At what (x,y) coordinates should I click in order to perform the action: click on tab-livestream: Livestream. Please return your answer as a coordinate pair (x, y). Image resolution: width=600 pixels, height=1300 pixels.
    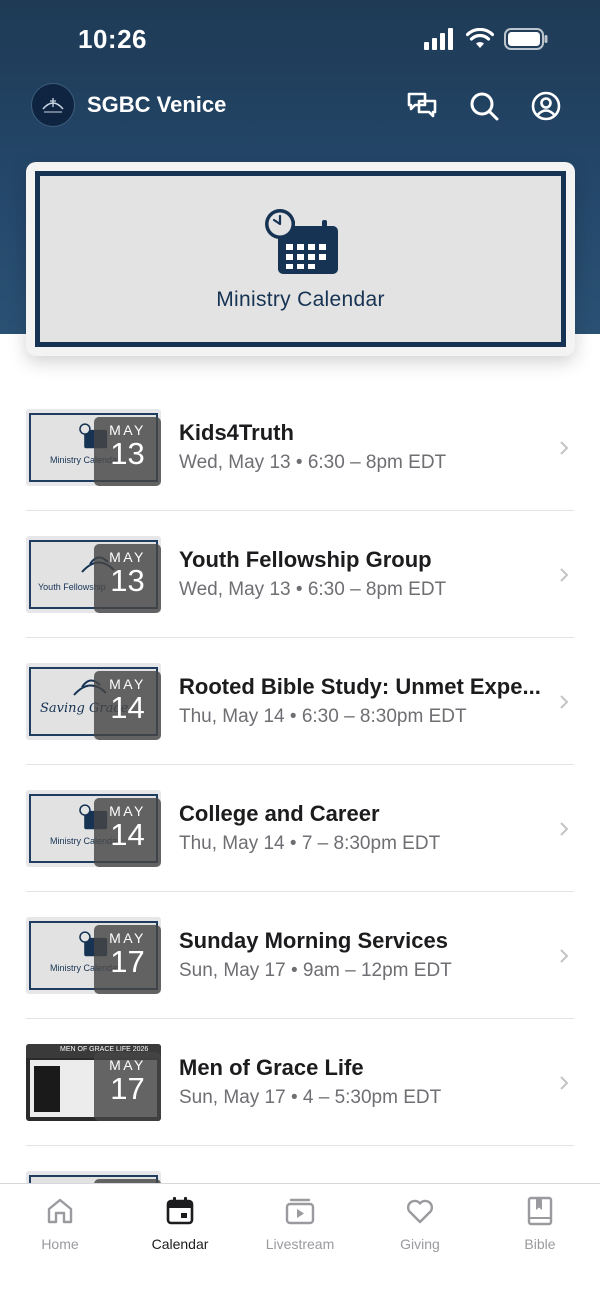
    Looking at the image, I should click on (300, 1242).